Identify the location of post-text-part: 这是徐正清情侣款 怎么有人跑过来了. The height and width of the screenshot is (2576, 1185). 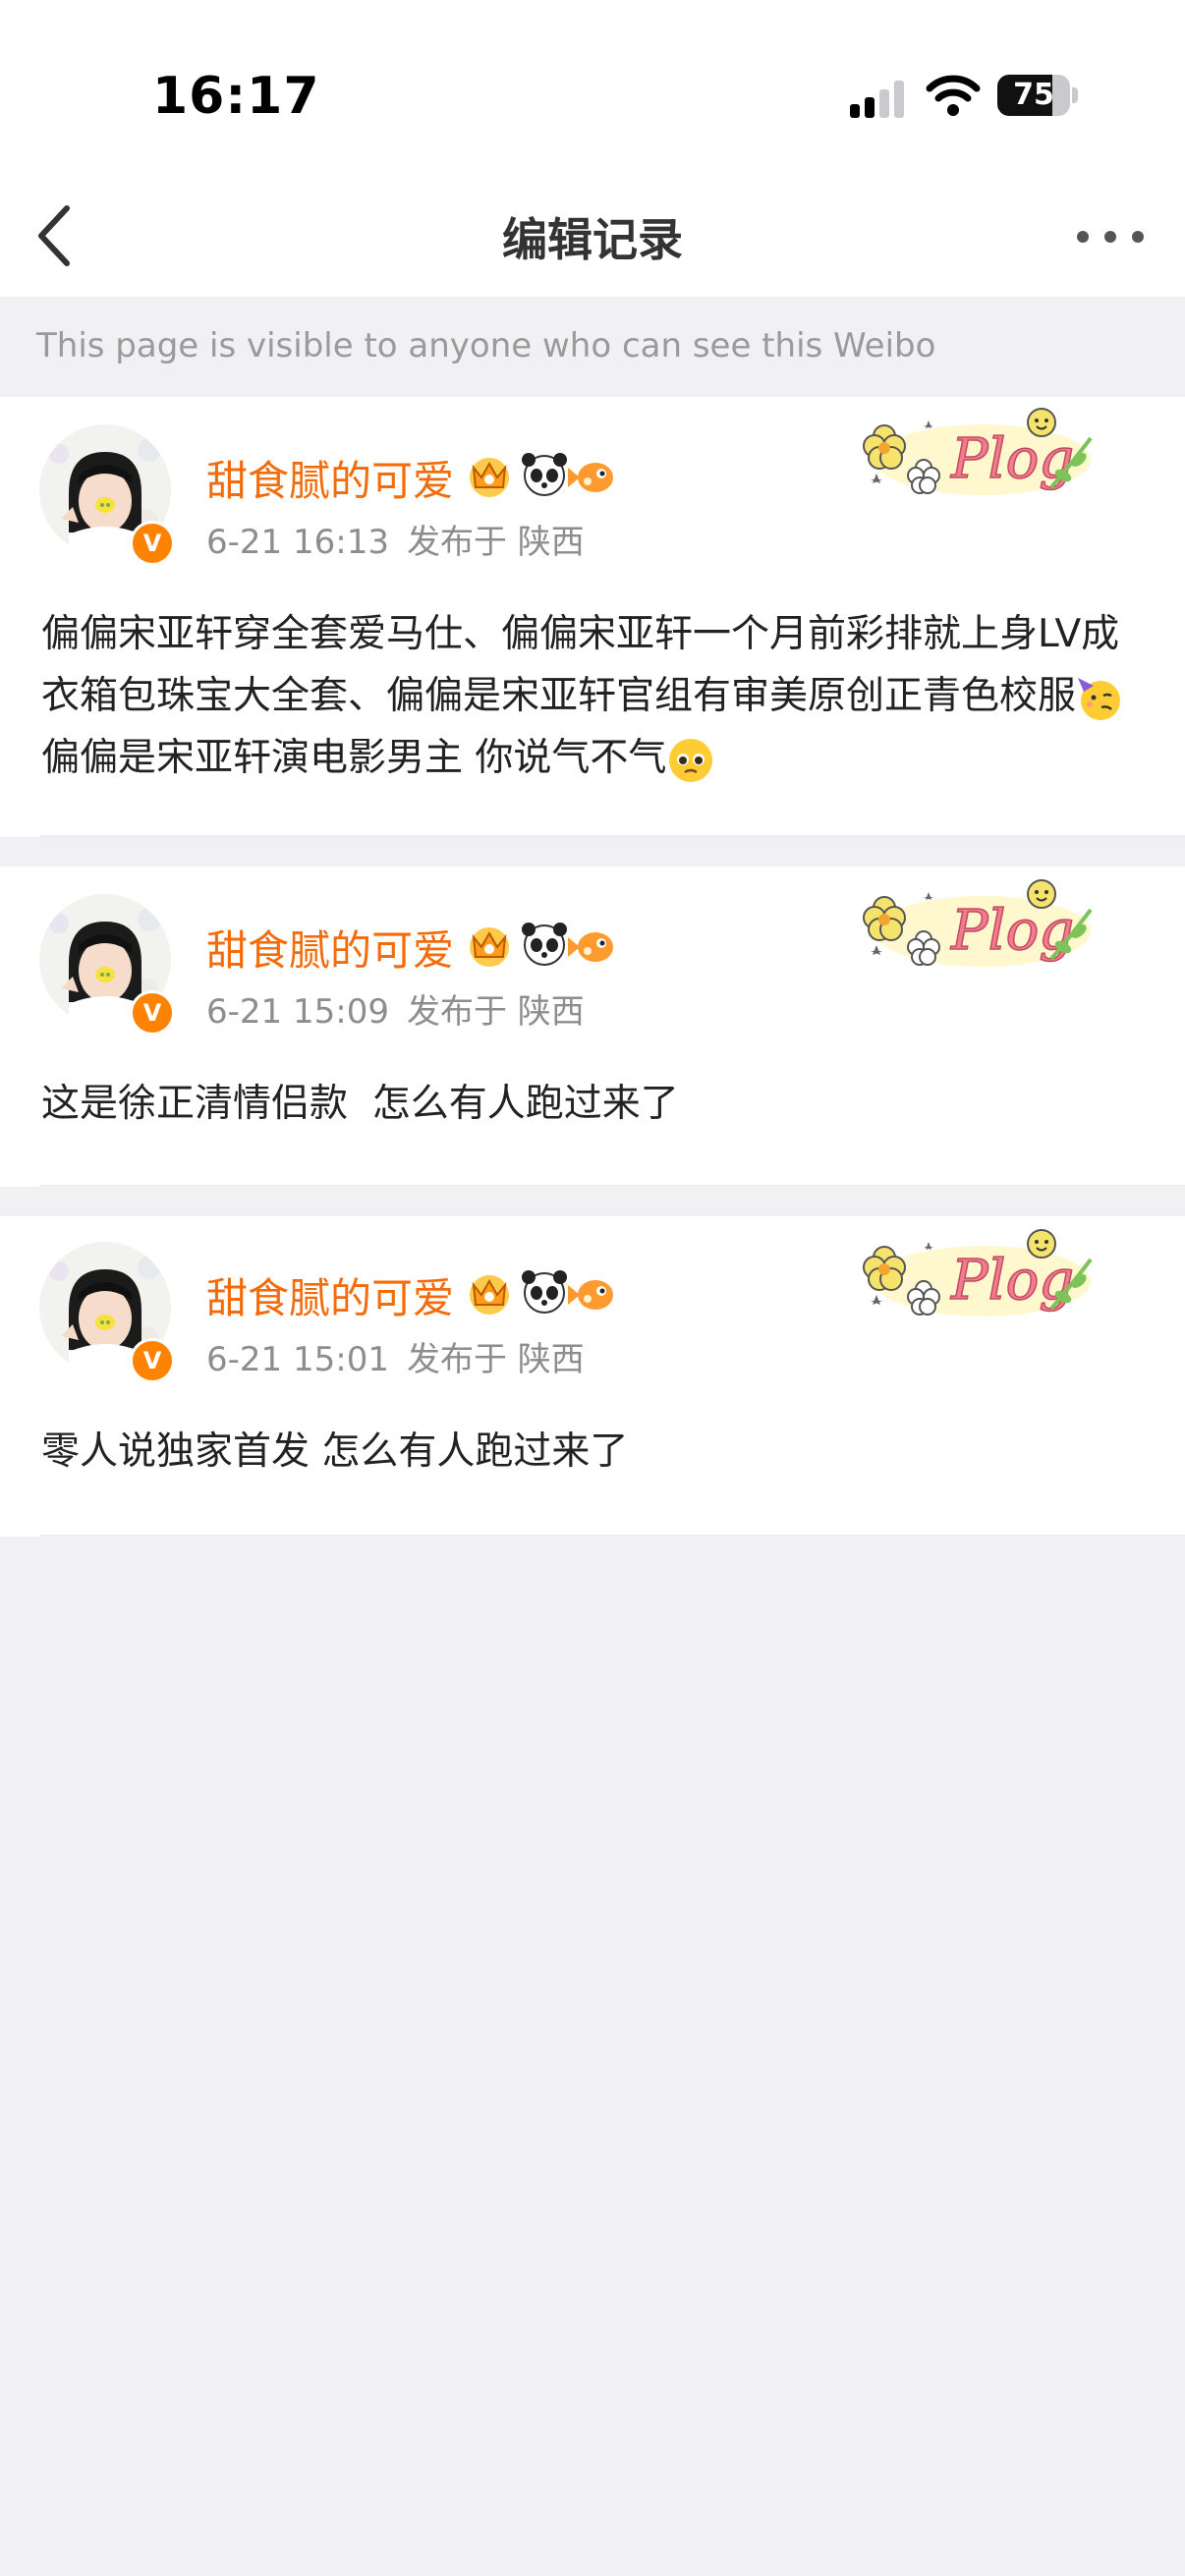
(360, 1104).